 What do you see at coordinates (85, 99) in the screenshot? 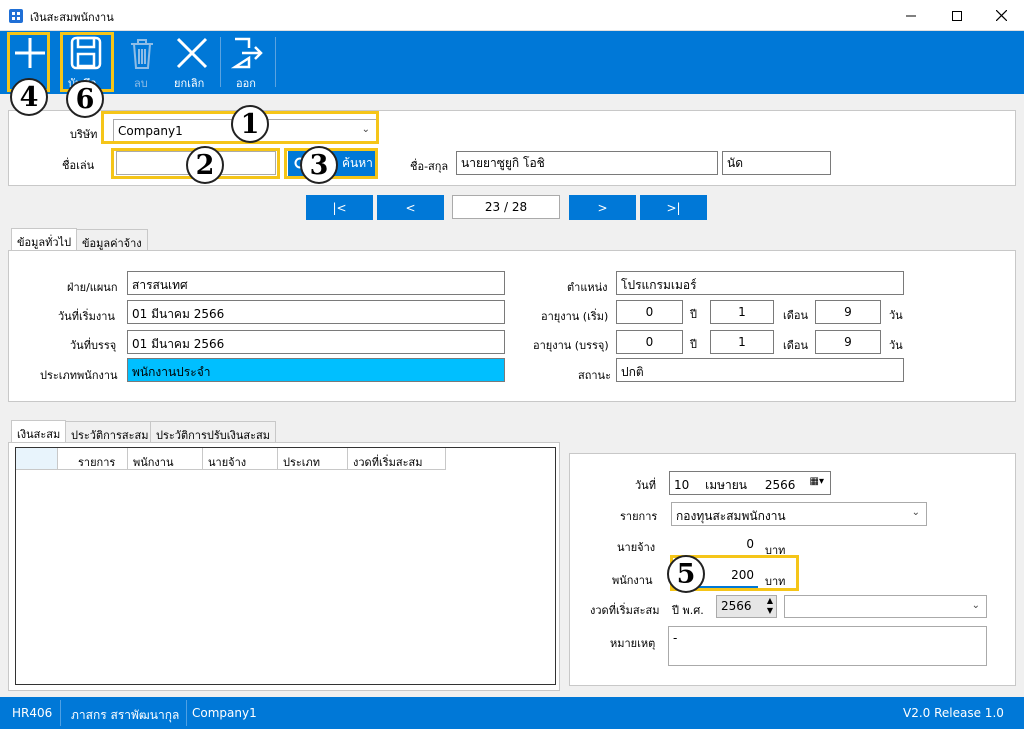
I see `annotation-badge-6: 6` at bounding box center [85, 99].